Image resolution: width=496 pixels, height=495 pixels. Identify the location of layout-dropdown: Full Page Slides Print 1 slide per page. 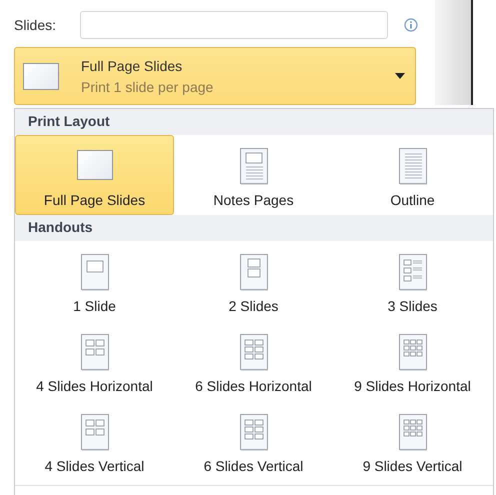
(215, 76).